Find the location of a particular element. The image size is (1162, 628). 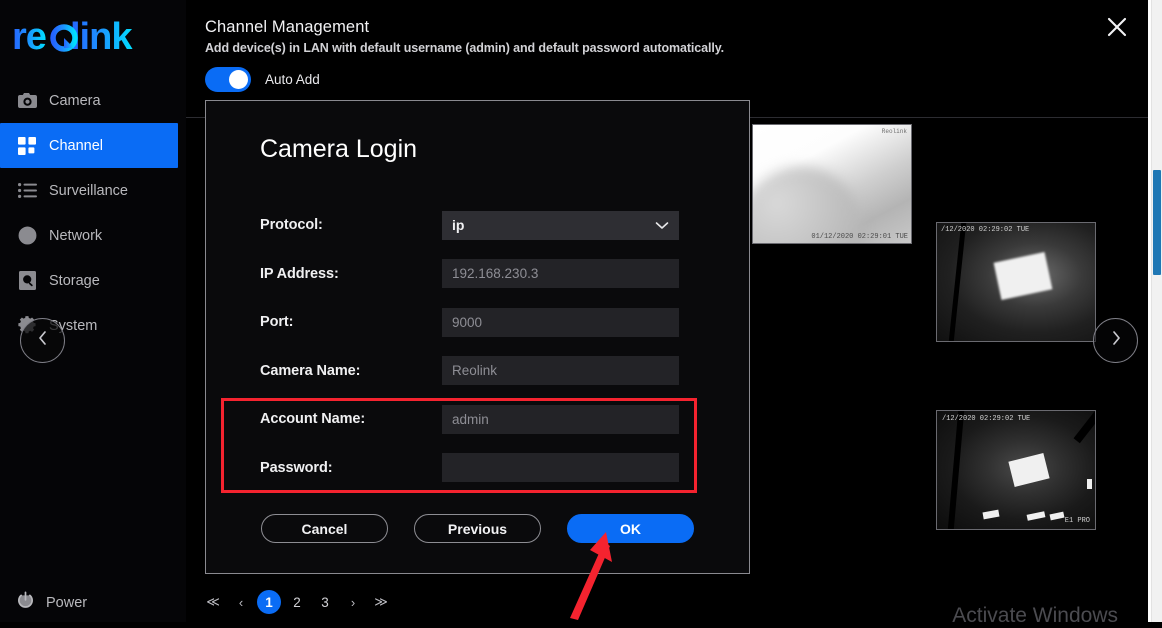

power-icon is located at coordinates (25, 602).